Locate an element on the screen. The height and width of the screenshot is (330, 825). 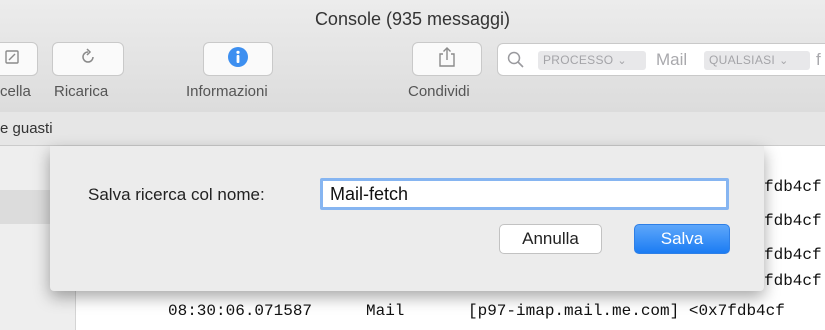
window-title: Console (935 messaggi) is located at coordinates (412, 19).